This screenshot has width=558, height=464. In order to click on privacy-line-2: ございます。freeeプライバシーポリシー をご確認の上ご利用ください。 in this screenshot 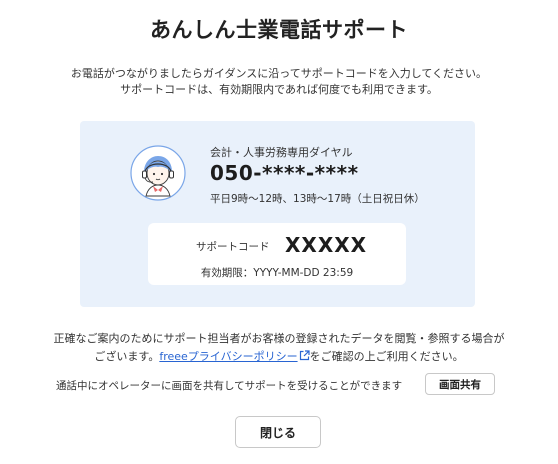, I will do `click(279, 357)`.